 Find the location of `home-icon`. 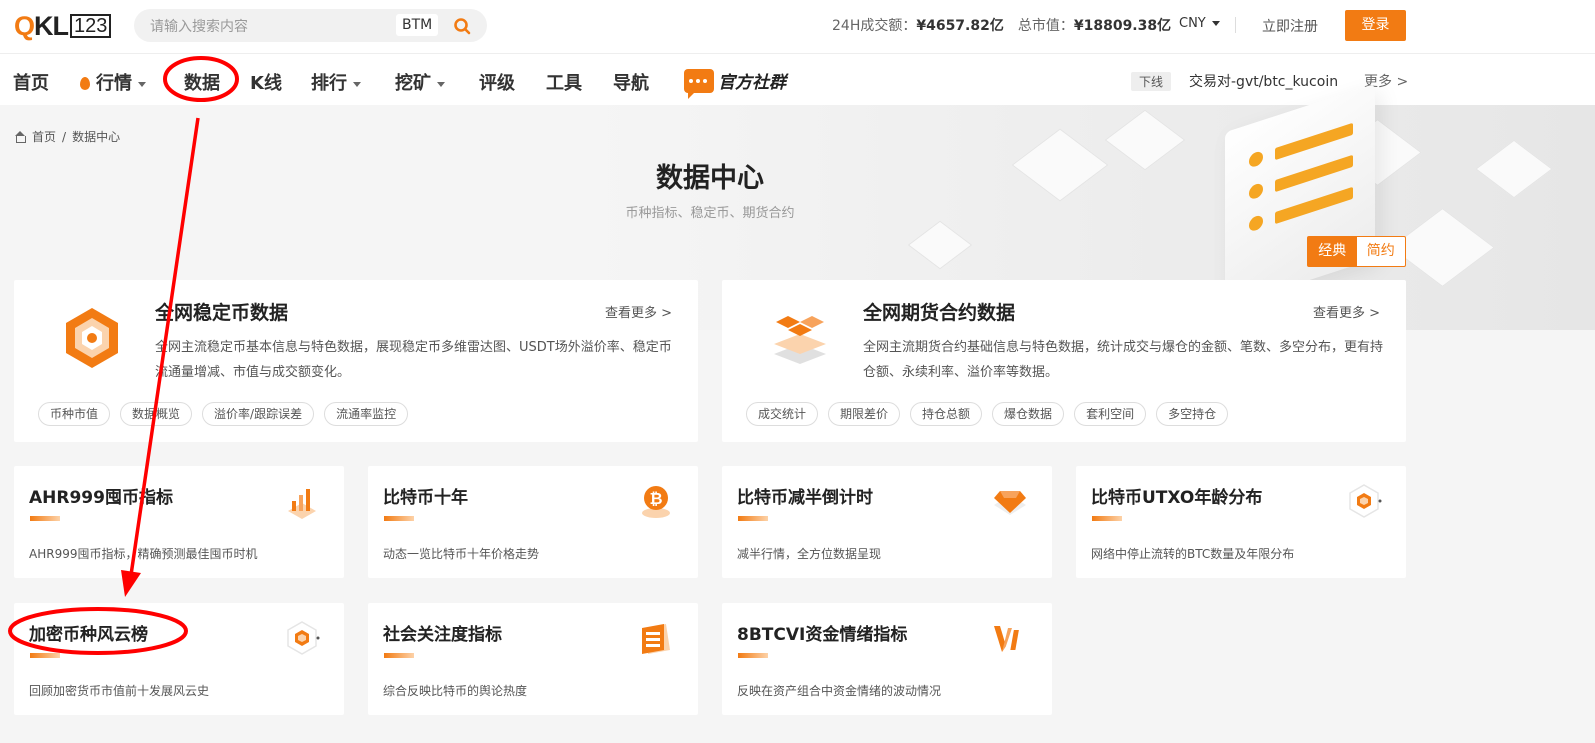

home-icon is located at coordinates (20, 137).